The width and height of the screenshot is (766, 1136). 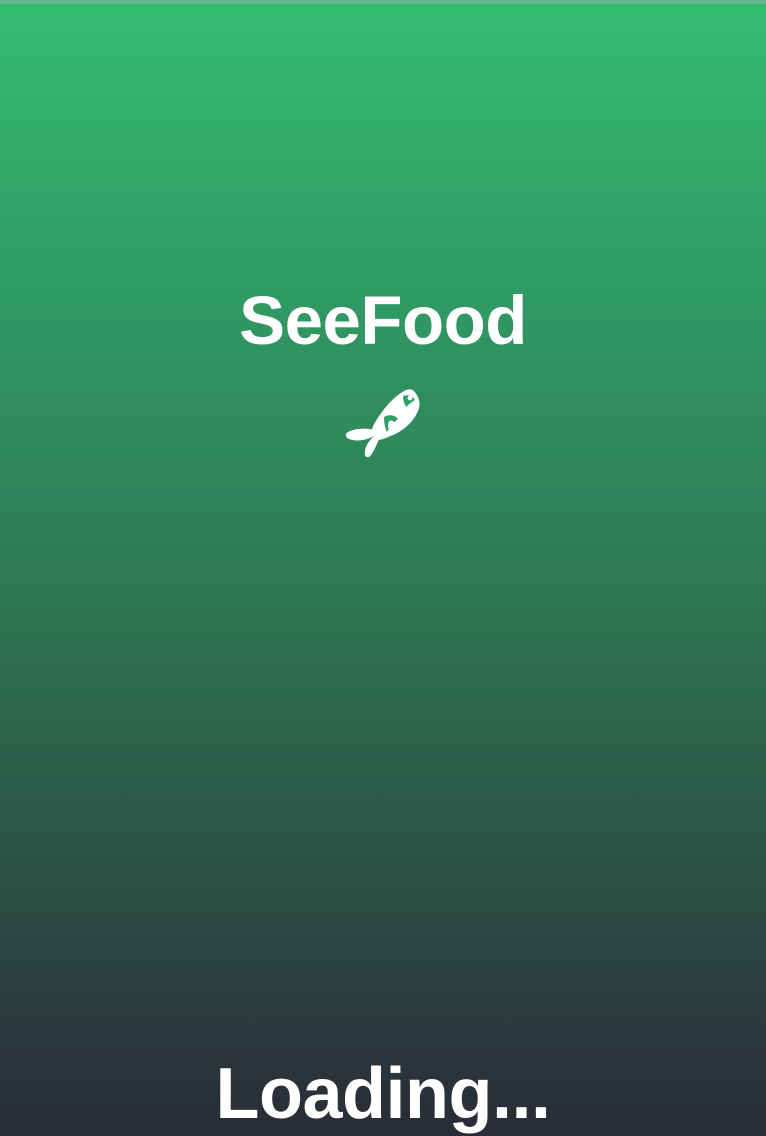 I want to click on app-title: SeeFood, so click(x=383, y=320).